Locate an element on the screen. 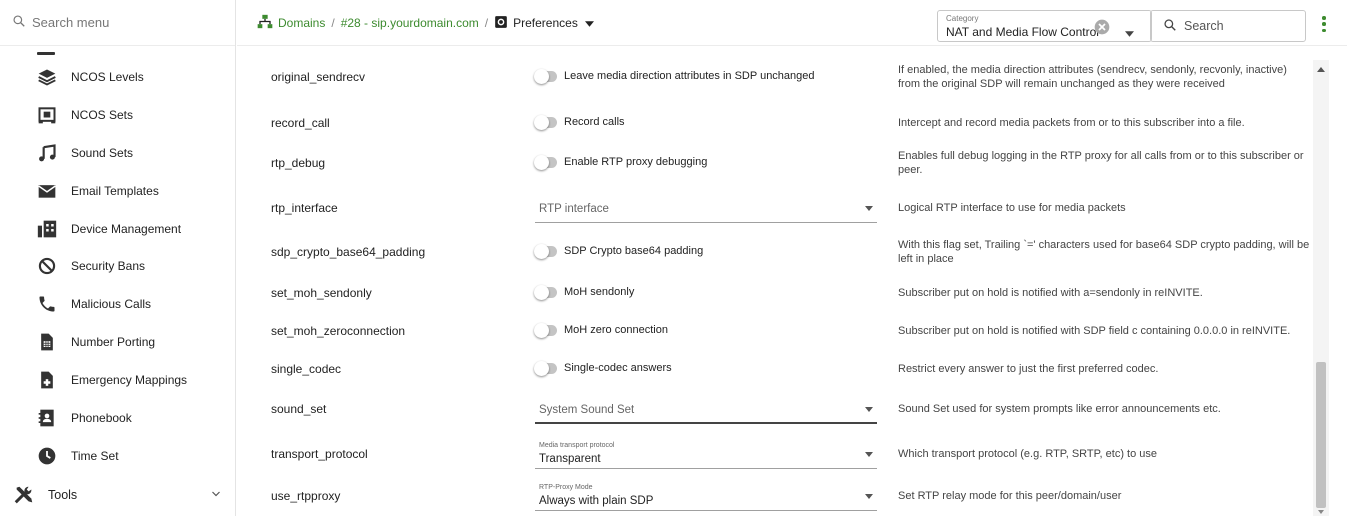 This screenshot has width=1347, height=516. category-select: Category NAT and Media Flow Control is located at coordinates (1044, 26).